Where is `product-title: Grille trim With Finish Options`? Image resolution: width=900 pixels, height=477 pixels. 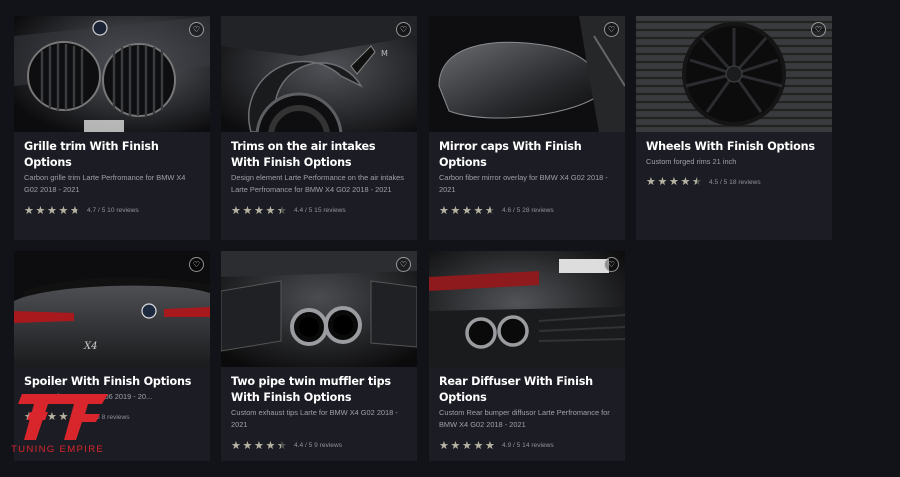
product-title: Grille trim With Finish Options is located at coordinates (112, 155).